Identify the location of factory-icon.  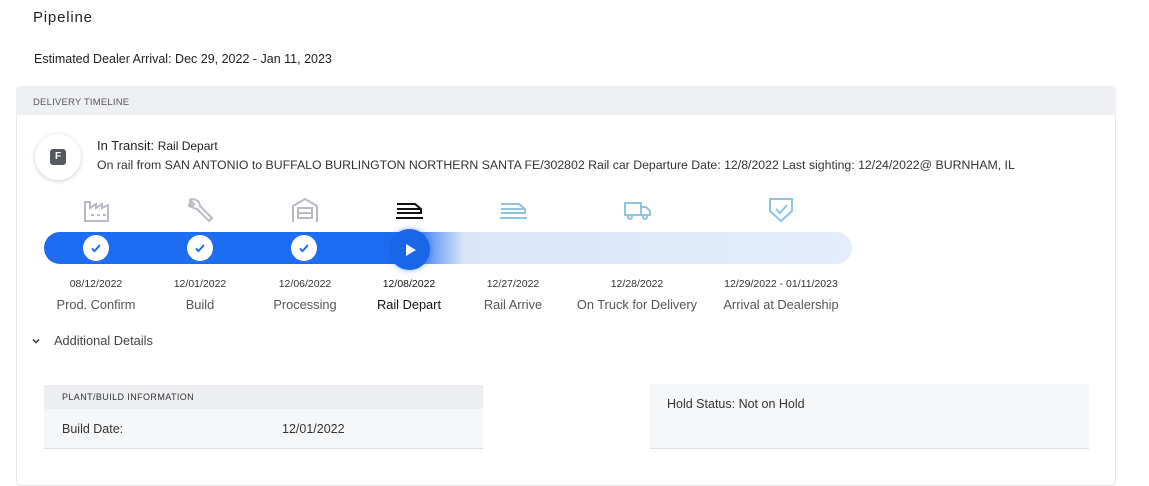
(96, 211).